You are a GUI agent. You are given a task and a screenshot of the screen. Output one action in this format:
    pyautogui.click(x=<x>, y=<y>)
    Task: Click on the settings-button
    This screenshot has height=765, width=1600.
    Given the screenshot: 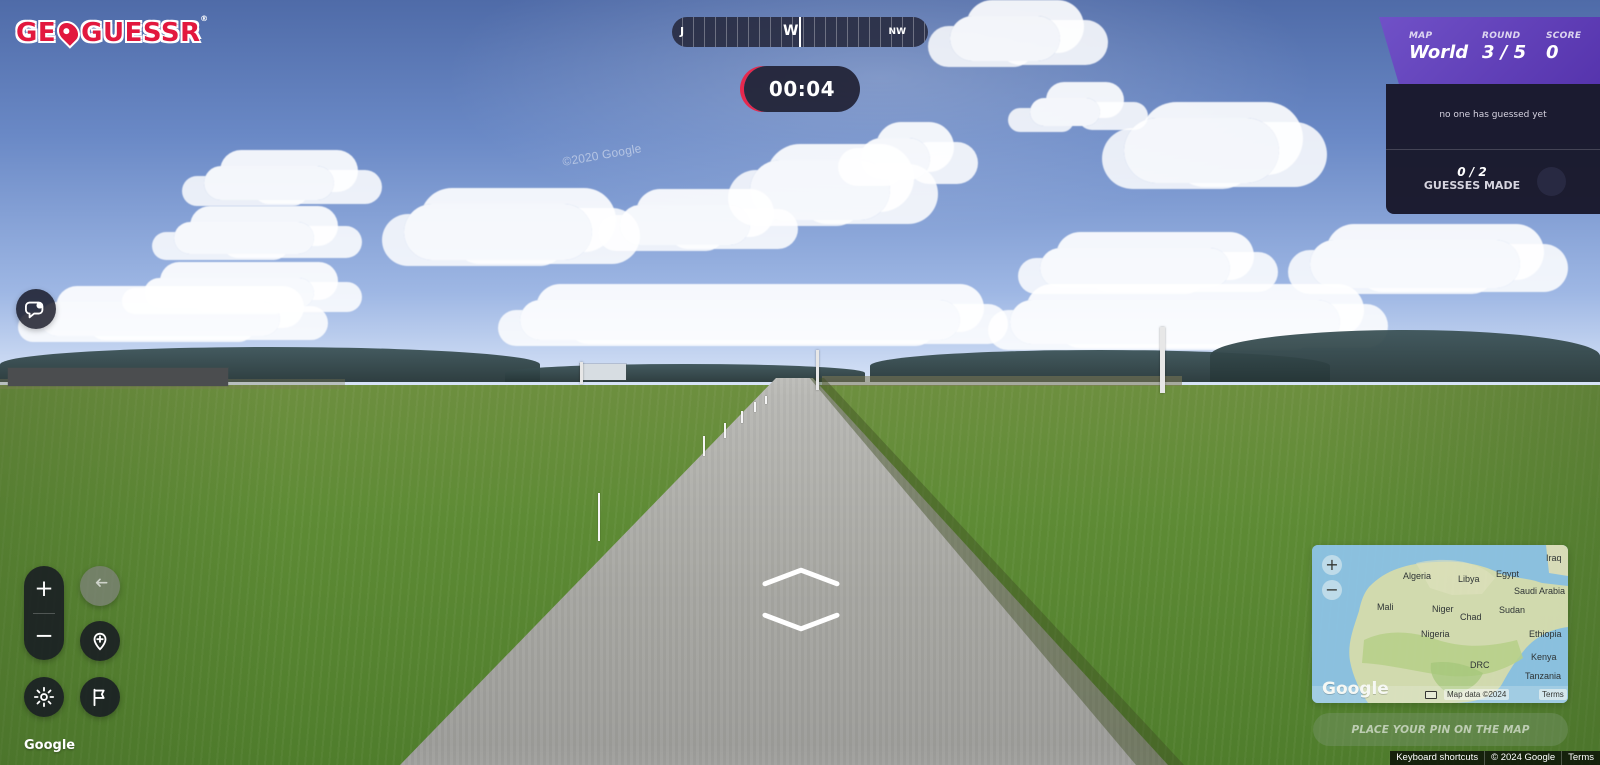 What is the action you would take?
    pyautogui.click(x=44, y=697)
    